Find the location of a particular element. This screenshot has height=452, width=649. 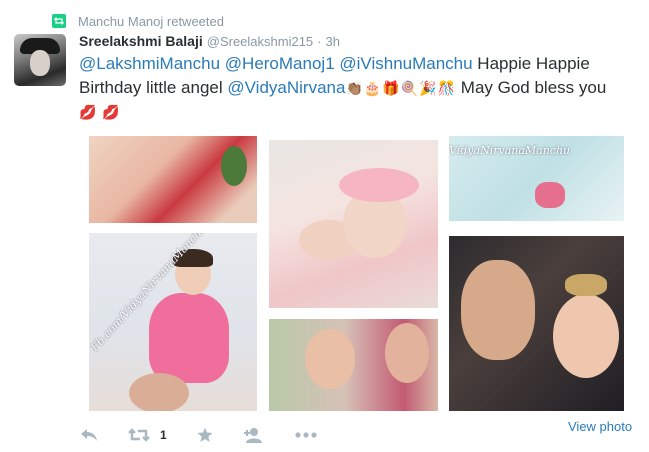

mention-link: @HeroManoj1 is located at coordinates (280, 63).